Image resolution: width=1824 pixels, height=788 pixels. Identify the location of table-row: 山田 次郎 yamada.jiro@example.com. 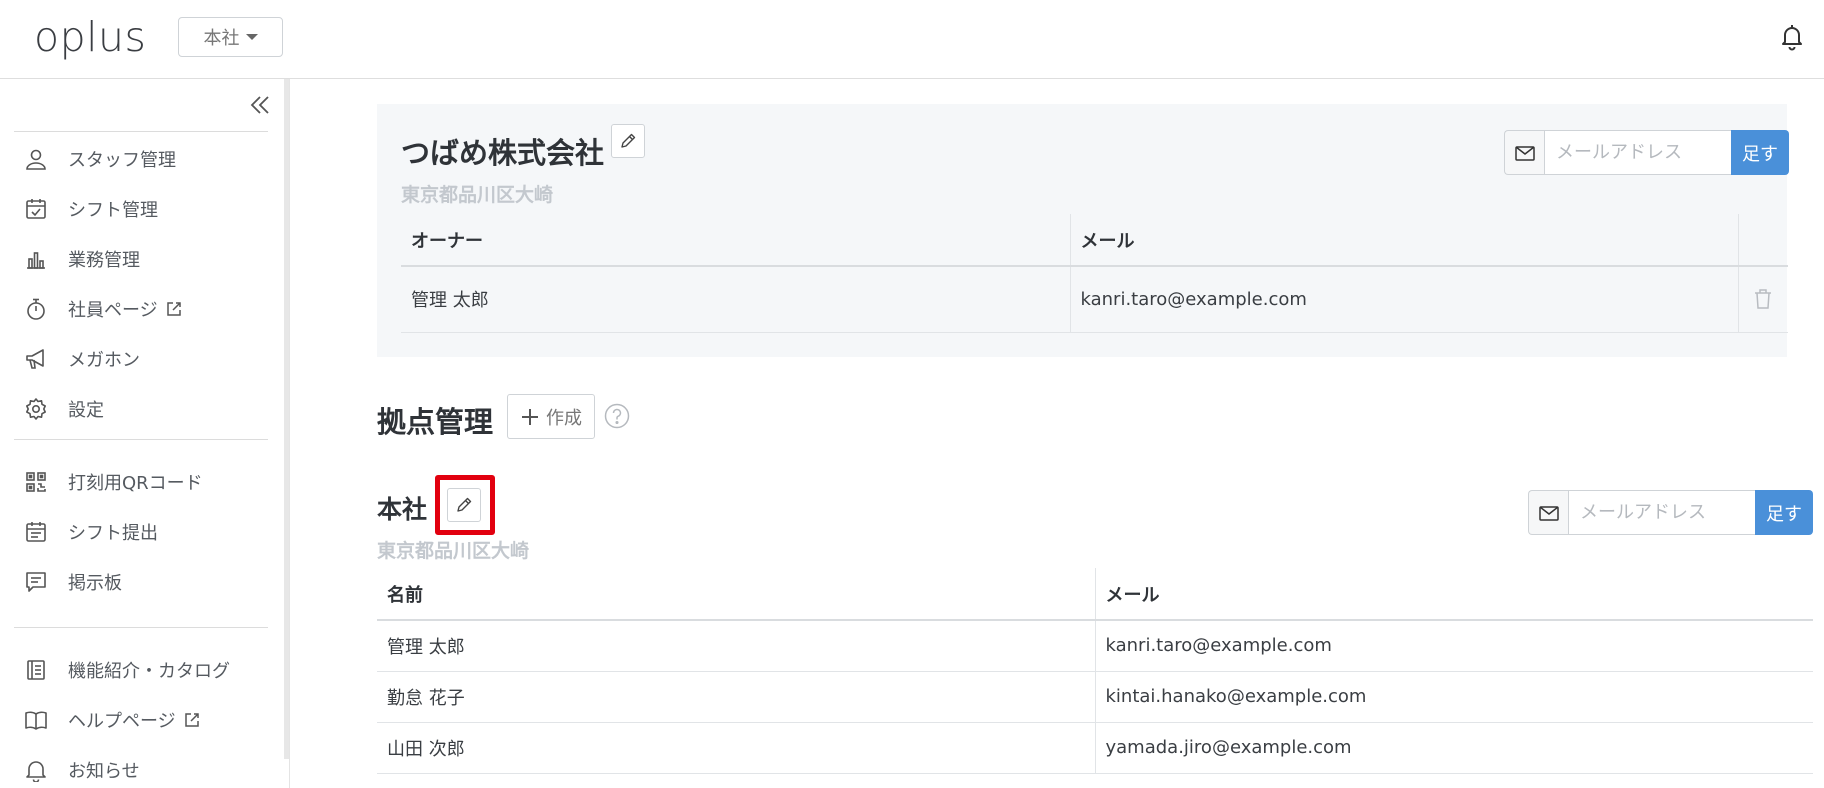
(1095, 748).